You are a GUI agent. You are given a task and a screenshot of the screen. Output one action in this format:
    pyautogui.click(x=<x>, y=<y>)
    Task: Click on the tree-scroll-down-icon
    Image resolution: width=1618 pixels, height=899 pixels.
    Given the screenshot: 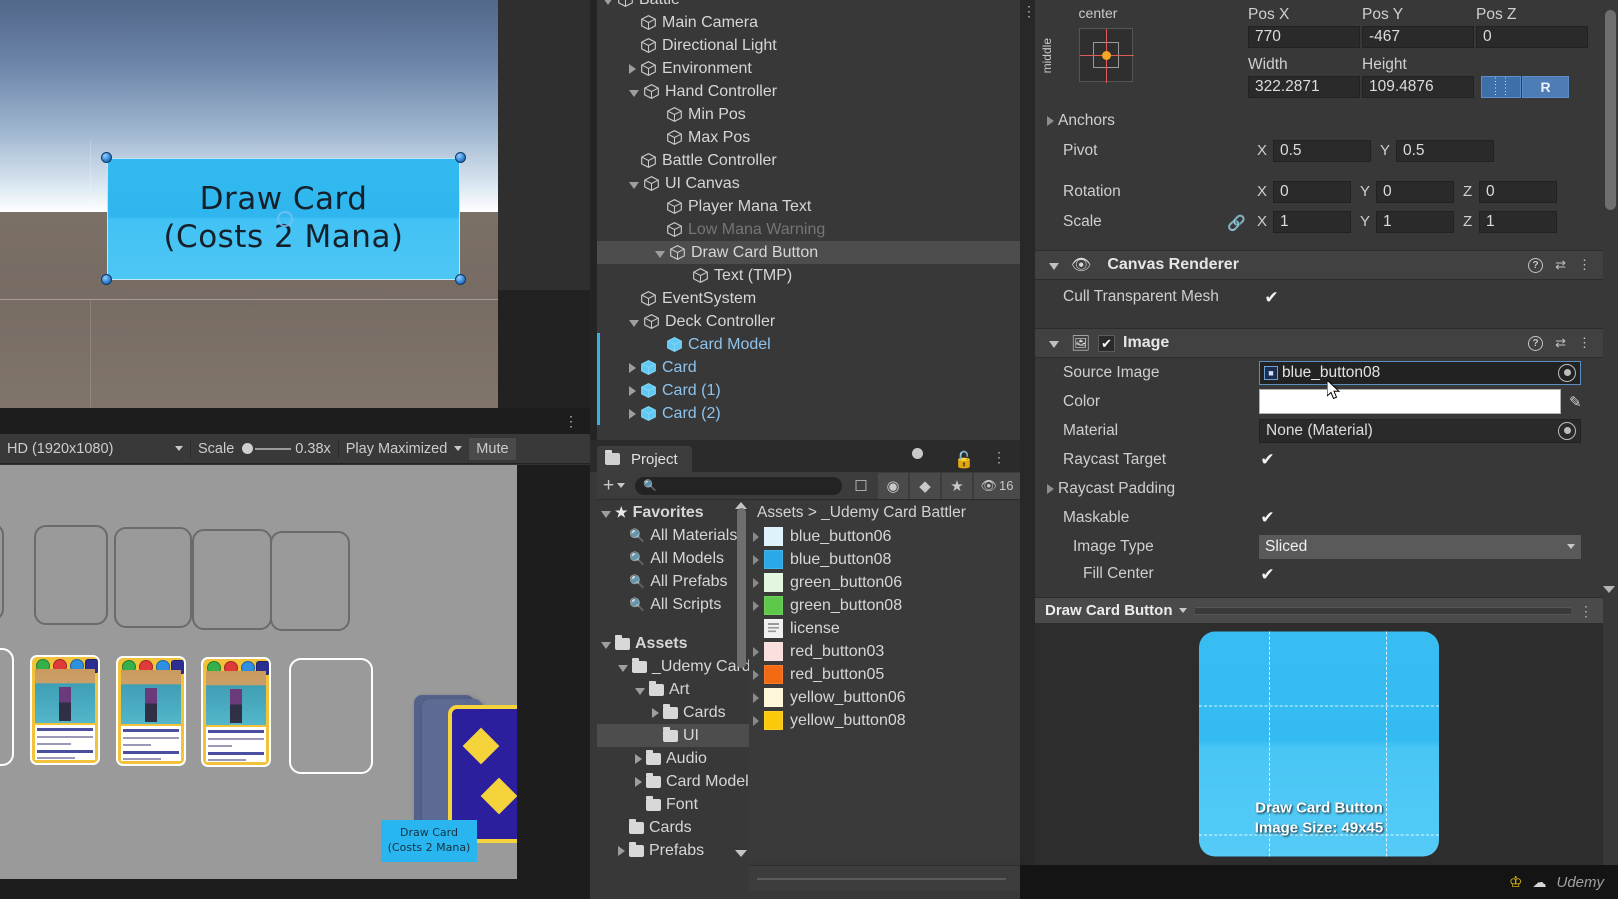 What is the action you would take?
    pyautogui.click(x=741, y=853)
    